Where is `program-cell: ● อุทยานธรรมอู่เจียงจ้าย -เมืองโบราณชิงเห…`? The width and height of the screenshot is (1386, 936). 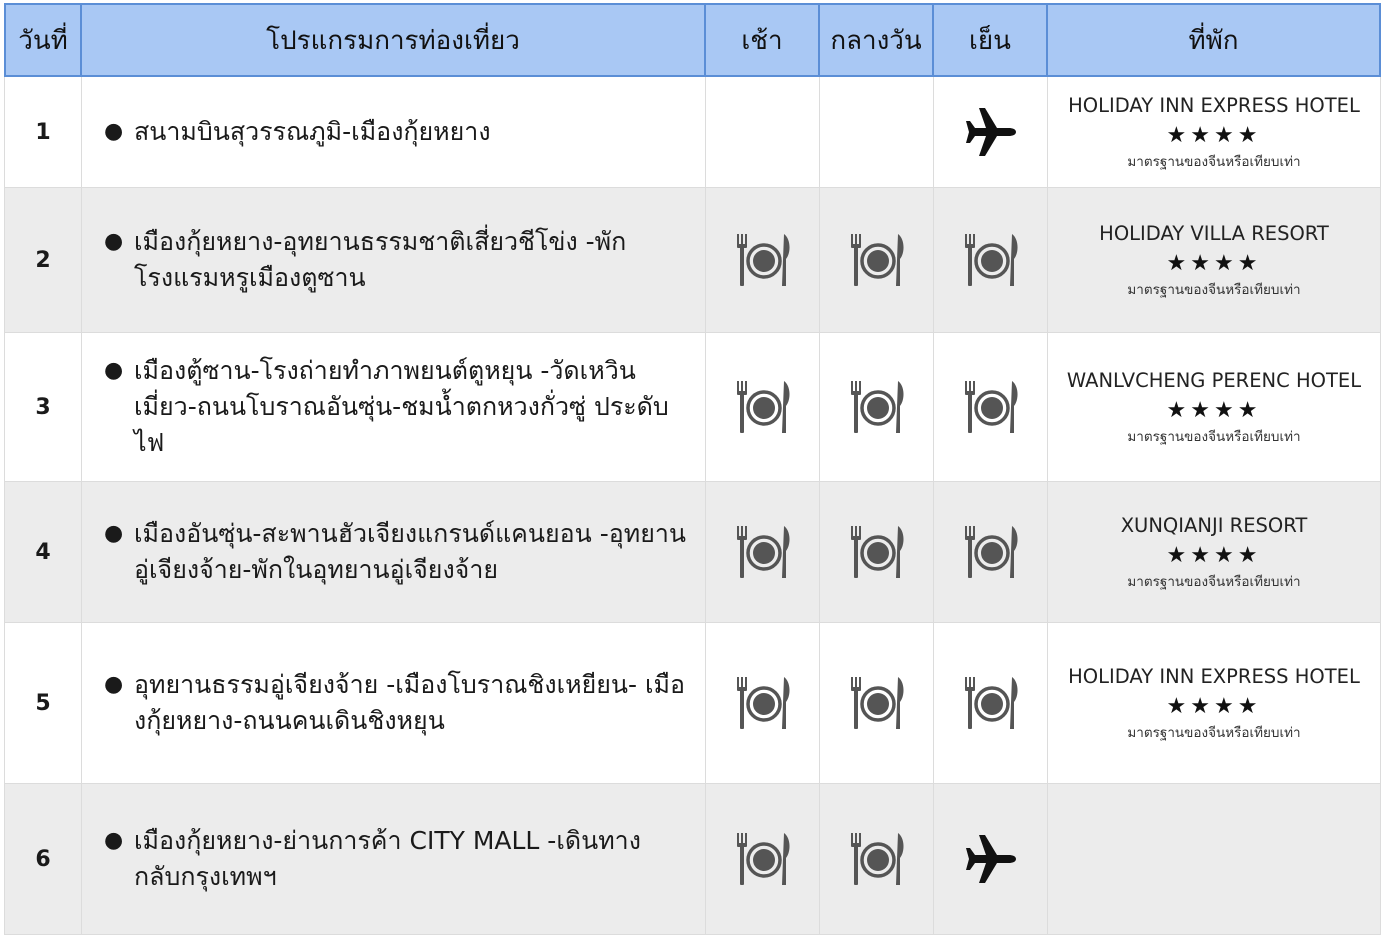
program-cell: ● อุทยานธรรมอู่เจียงจ้าย -เมืองโบราณชิงเห… is located at coordinates (394, 703).